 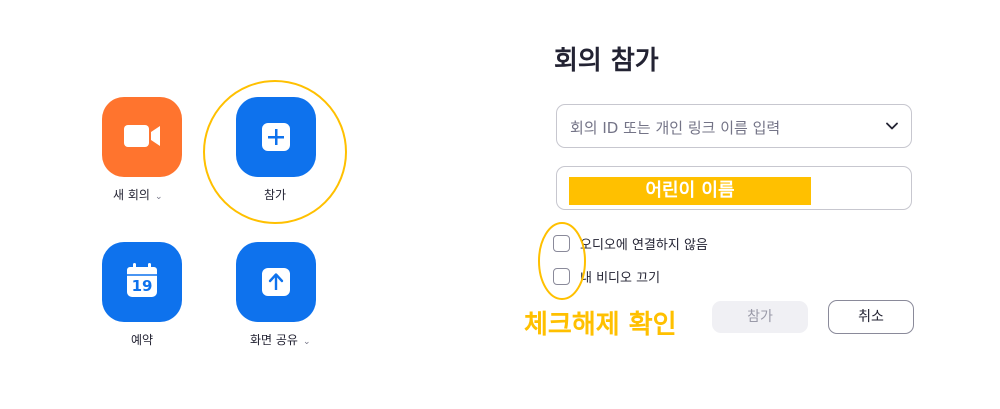 What do you see at coordinates (620, 276) in the screenshot?
I see `video-off-label: 내 비디오 끄기` at bounding box center [620, 276].